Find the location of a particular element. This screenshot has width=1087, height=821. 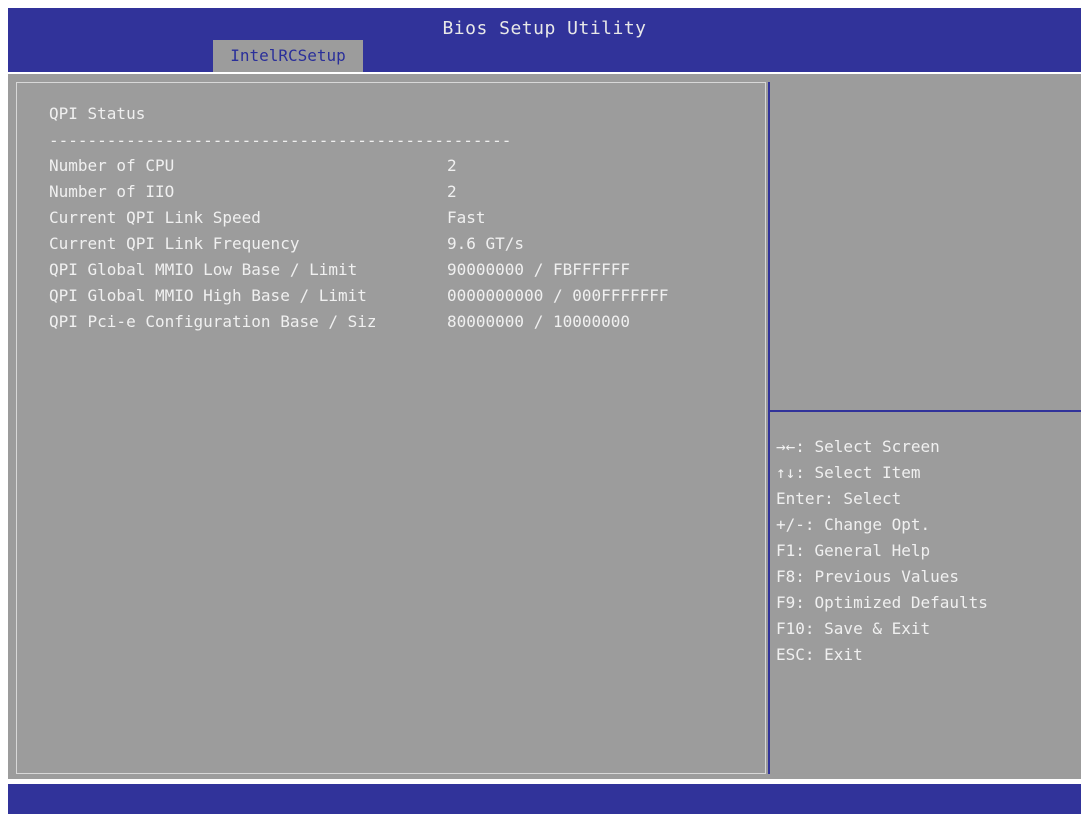

value-pcie-config-base: 80000000 / 10000000 is located at coordinates (539, 321).